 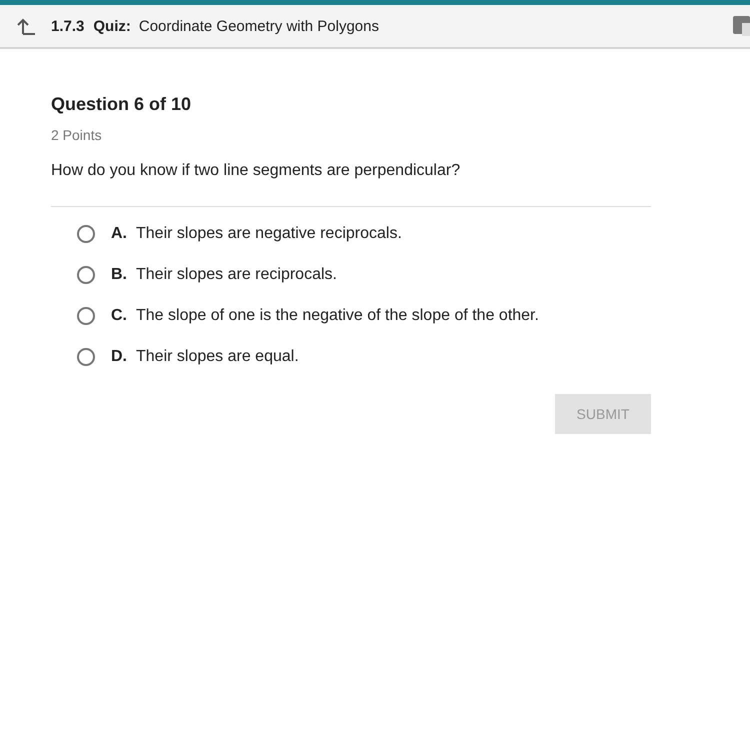 What do you see at coordinates (119, 275) in the screenshot?
I see `option-letter: B.` at bounding box center [119, 275].